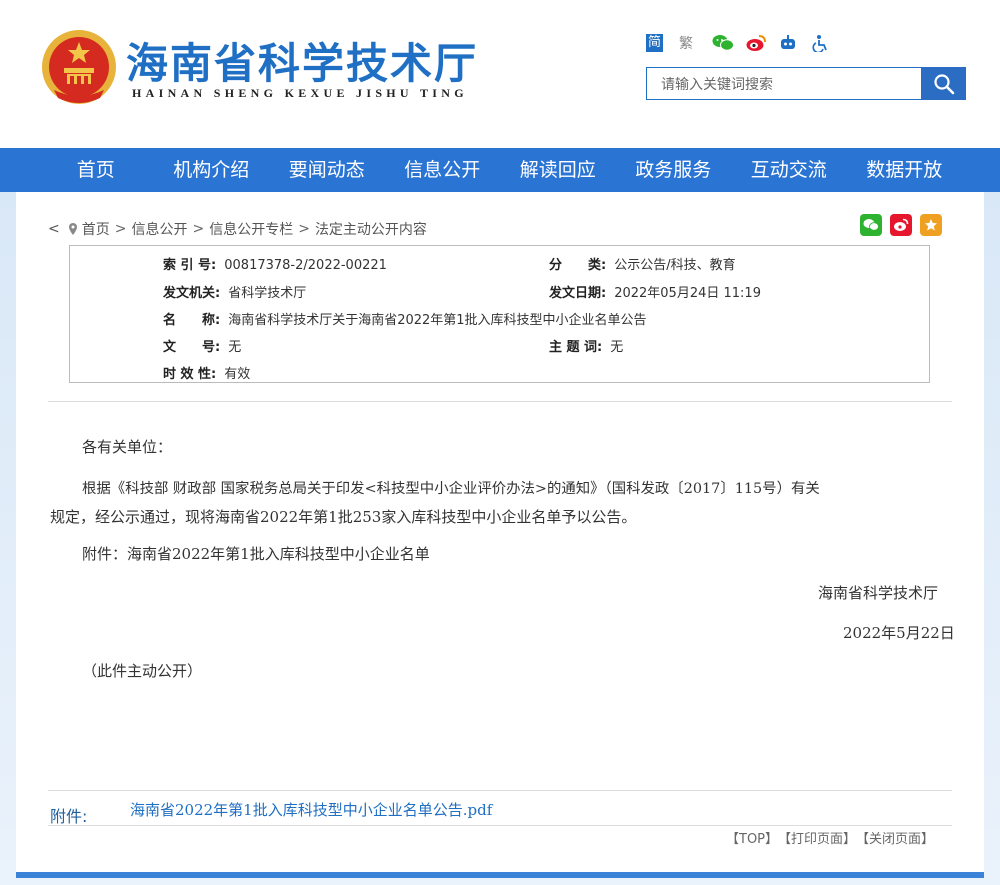  Describe the element at coordinates (586, 347) in the screenshot. I see `info-subject: 主 题 词: 无` at that location.